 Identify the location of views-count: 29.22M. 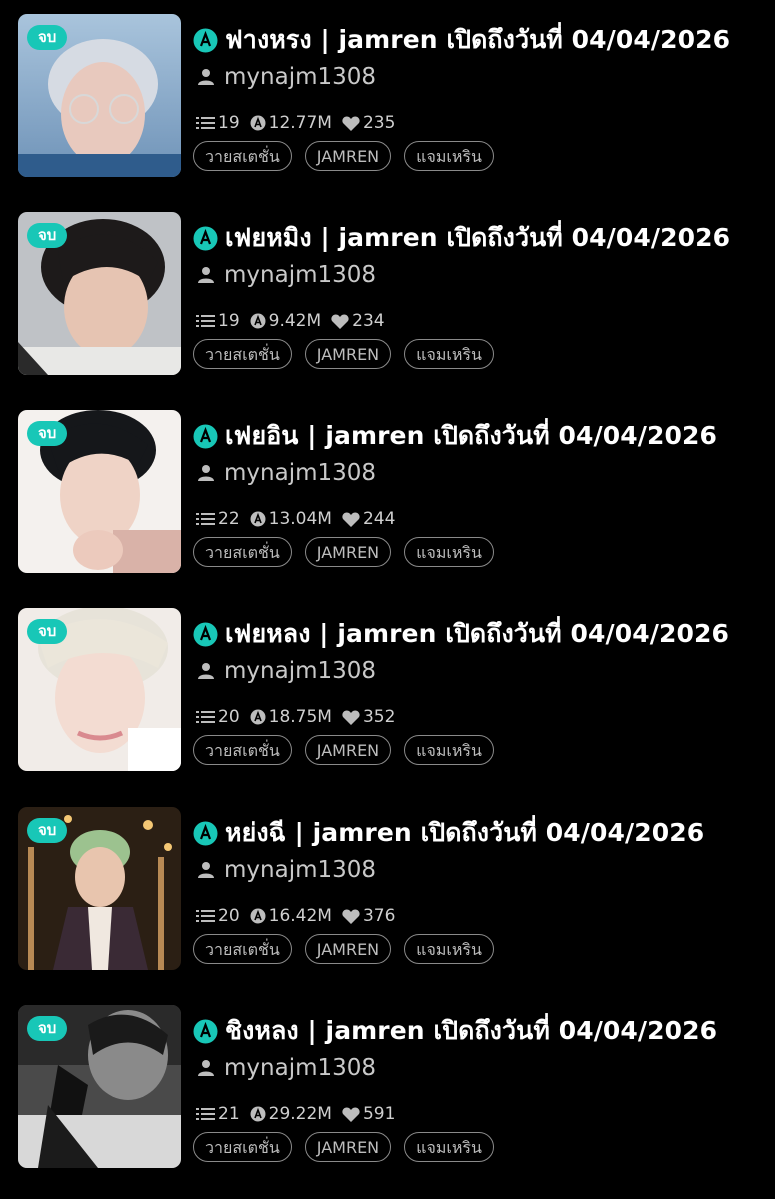
(300, 1114).